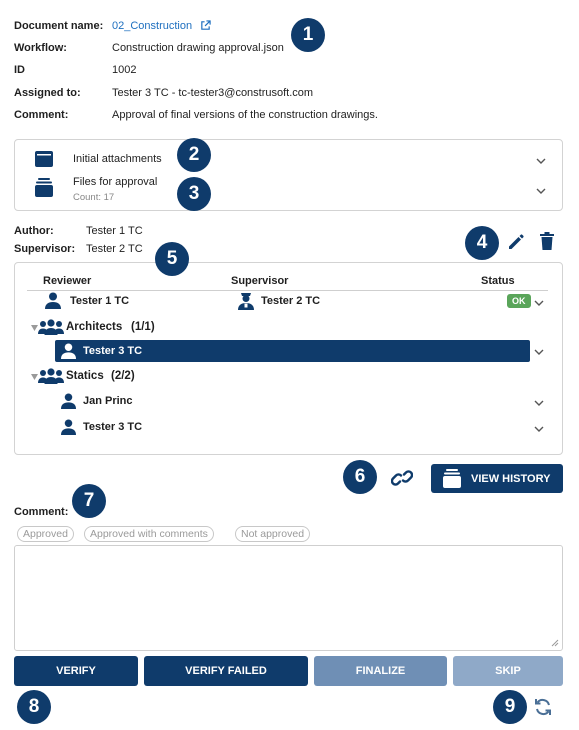 This screenshot has width=579, height=730. What do you see at coordinates (288, 160) in the screenshot?
I see `initial-attachments-item: Initial attachments` at bounding box center [288, 160].